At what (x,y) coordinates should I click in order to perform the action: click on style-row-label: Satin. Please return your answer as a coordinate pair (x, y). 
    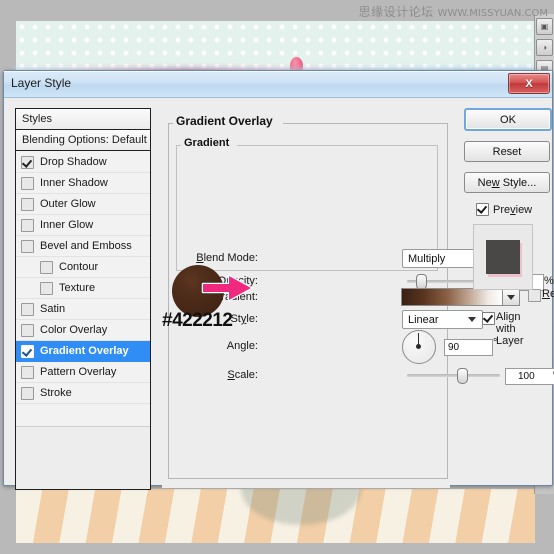
    Looking at the image, I should click on (53, 309).